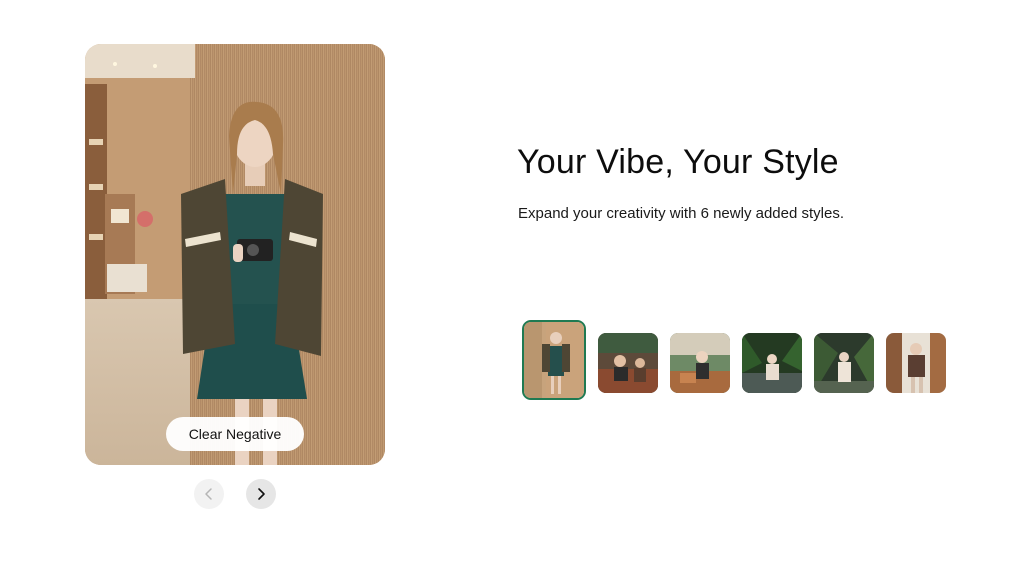  I want to click on style-thumbnail-strip, so click(735, 364).